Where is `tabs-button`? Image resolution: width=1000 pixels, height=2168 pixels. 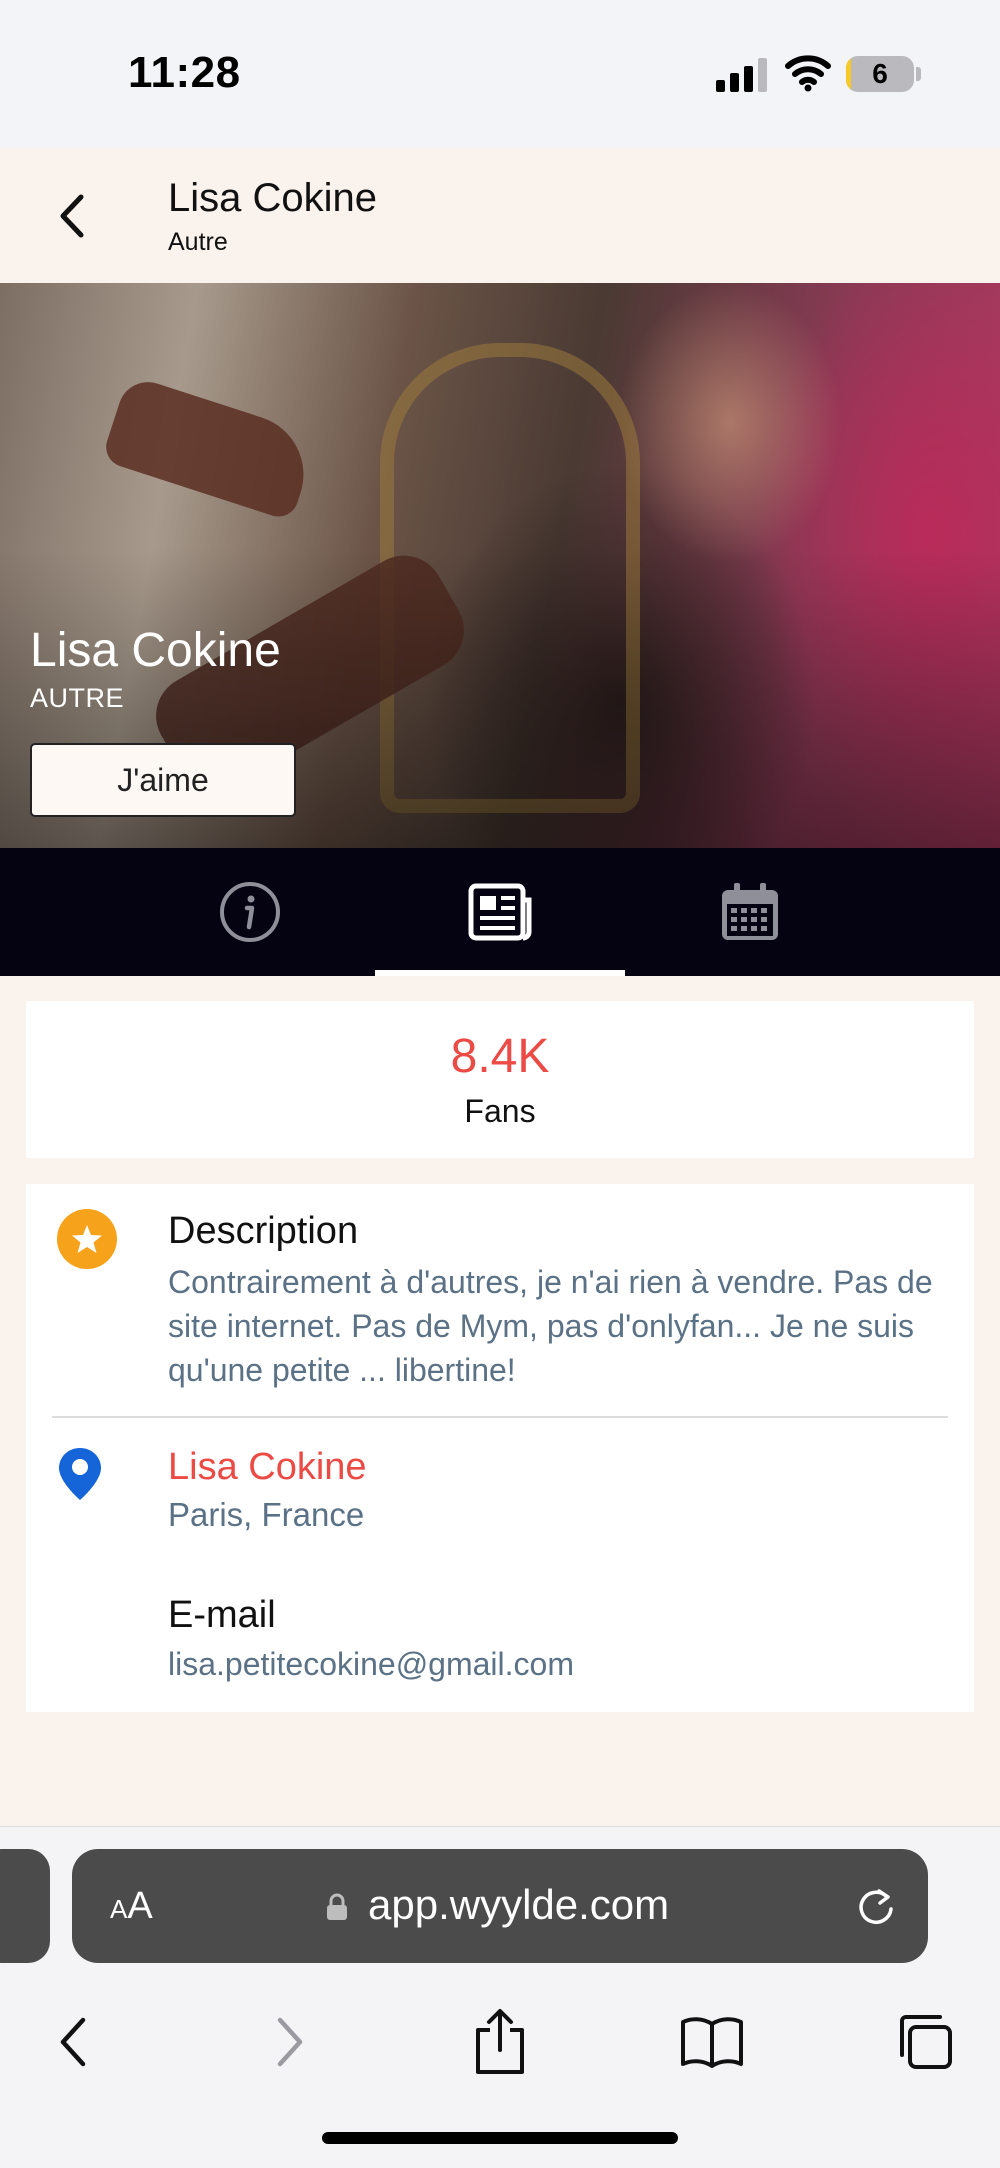 tabs-button is located at coordinates (925, 2042).